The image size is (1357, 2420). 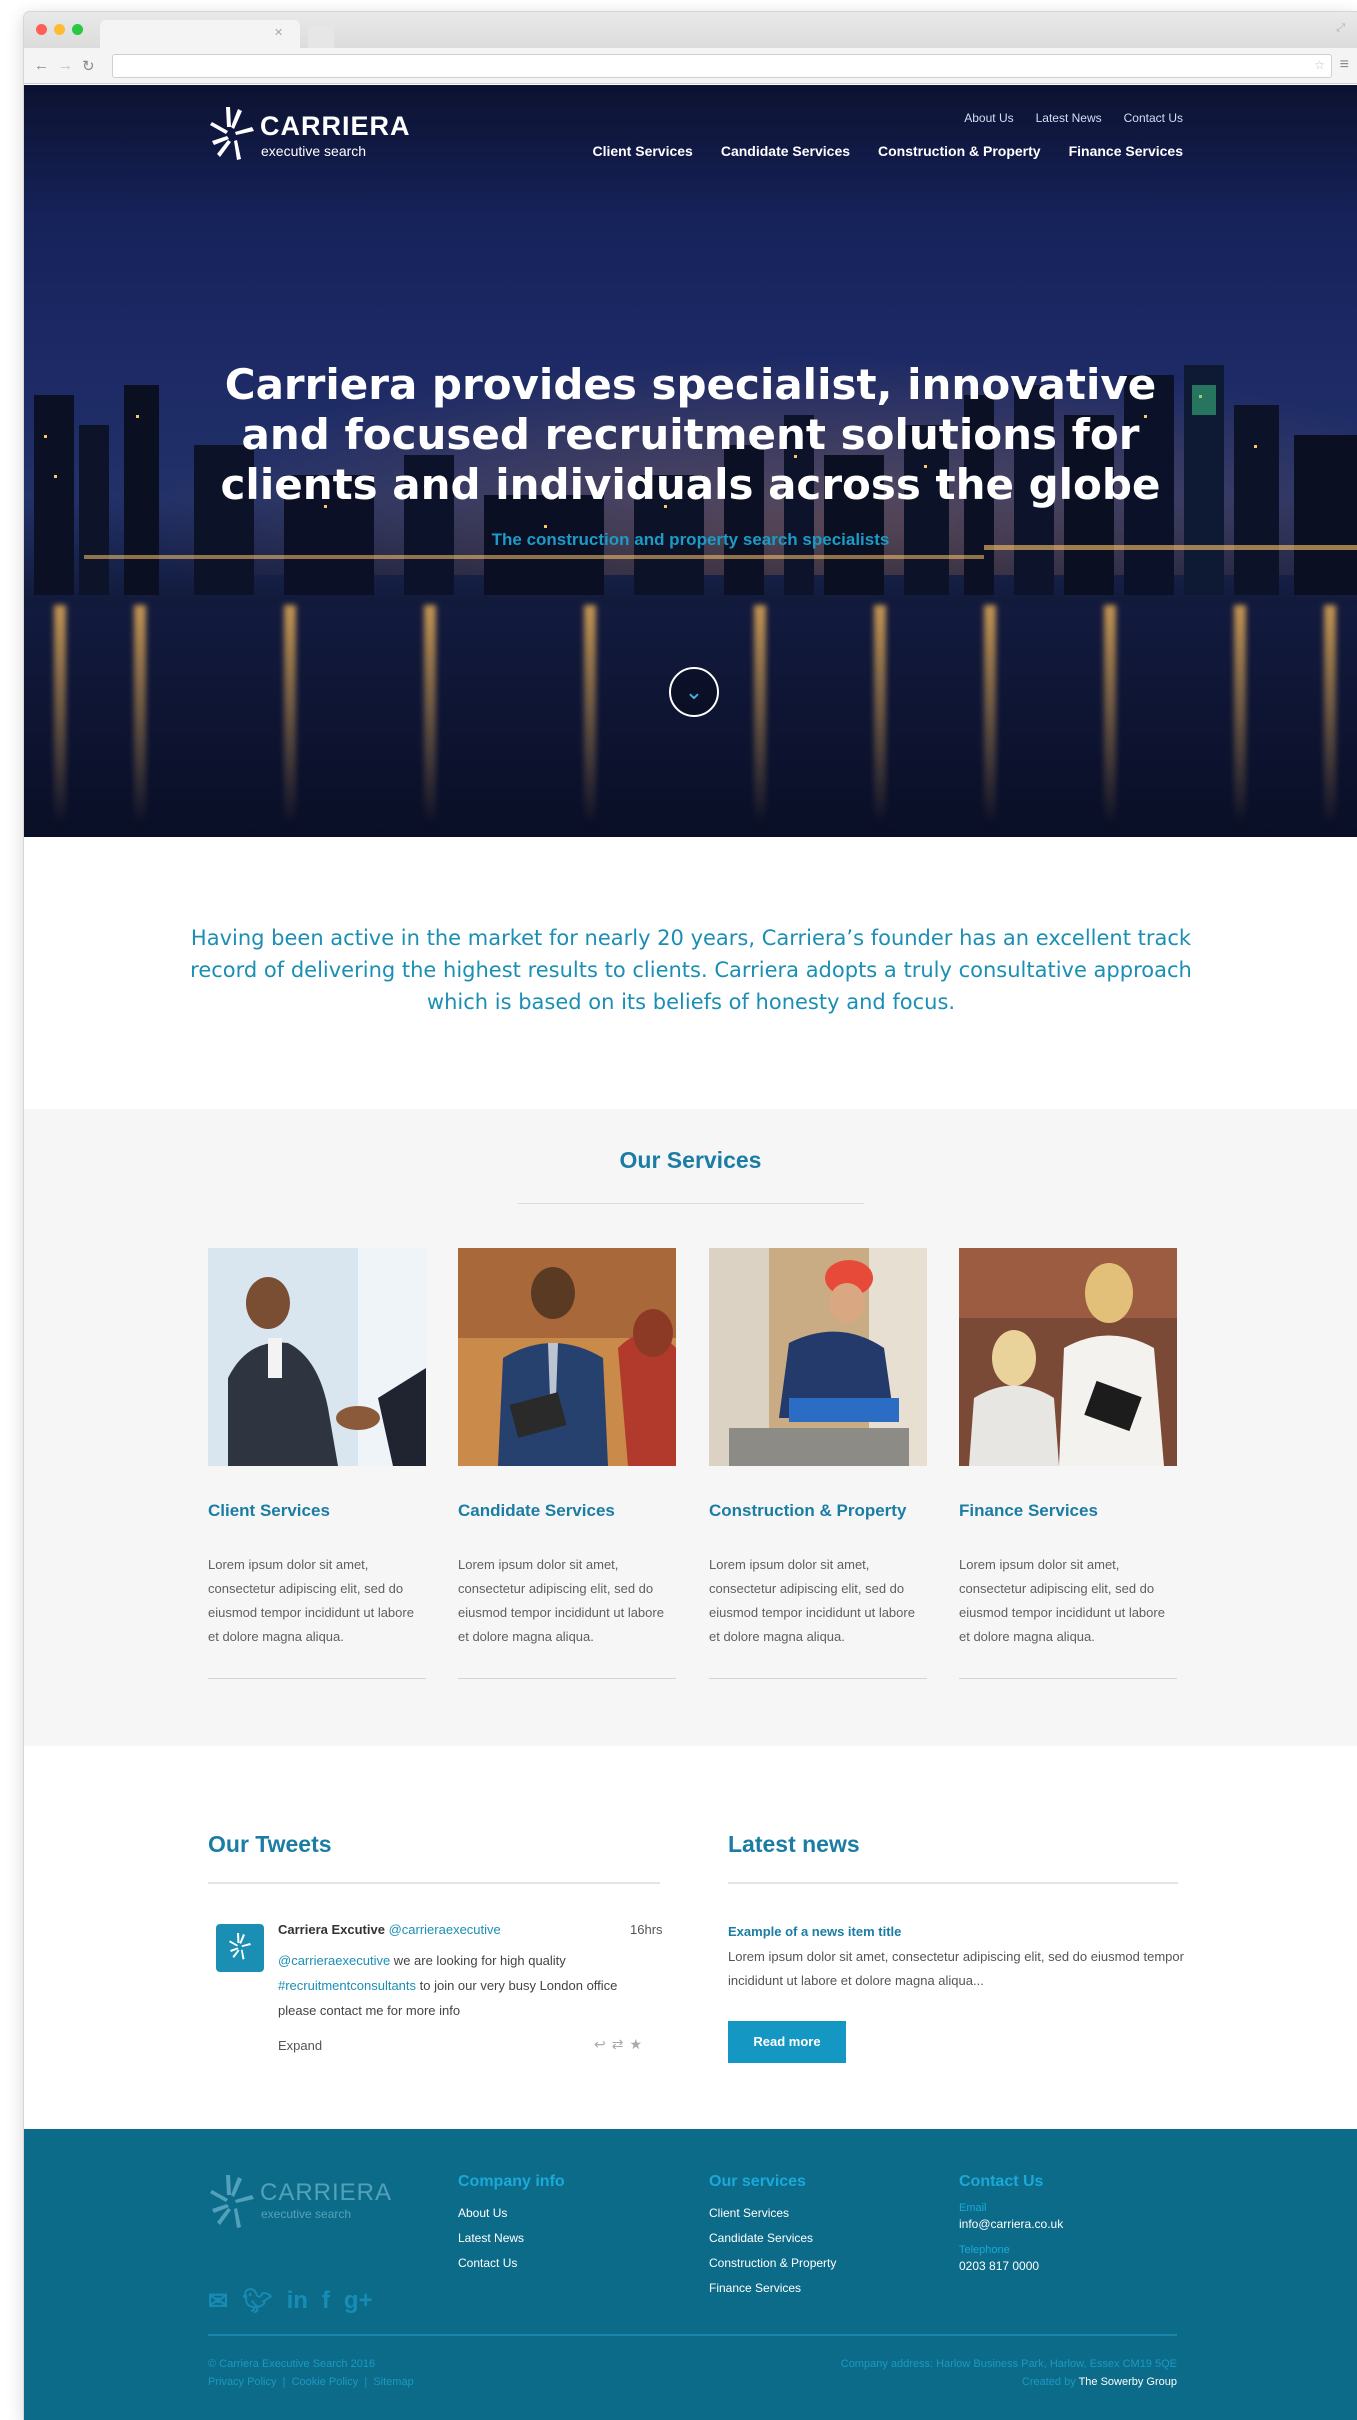 What do you see at coordinates (326, 2301) in the screenshot?
I see `facebook-icon: f` at bounding box center [326, 2301].